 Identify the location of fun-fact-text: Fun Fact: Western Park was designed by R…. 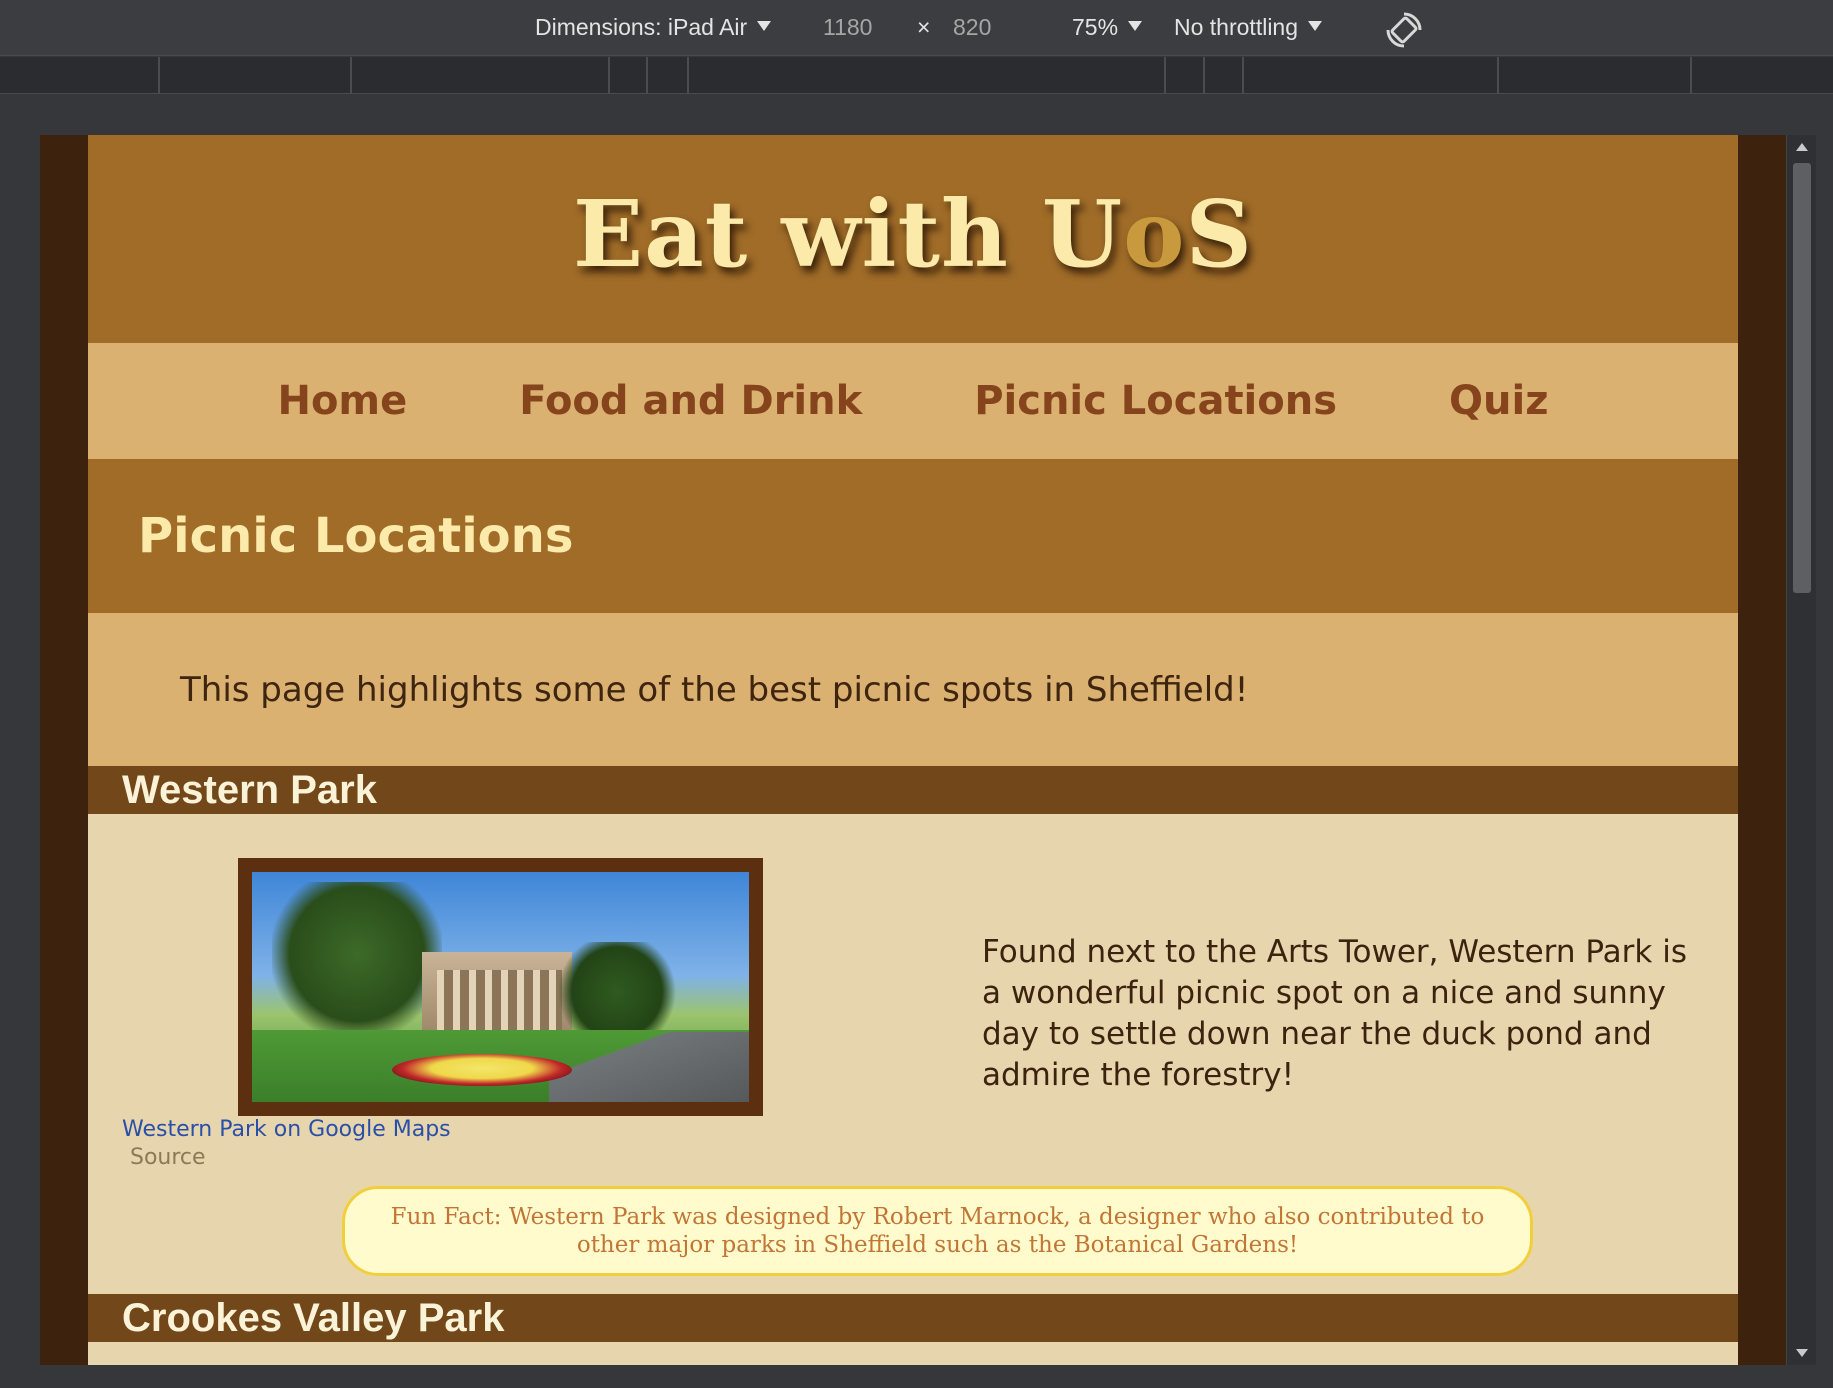
(937, 1231).